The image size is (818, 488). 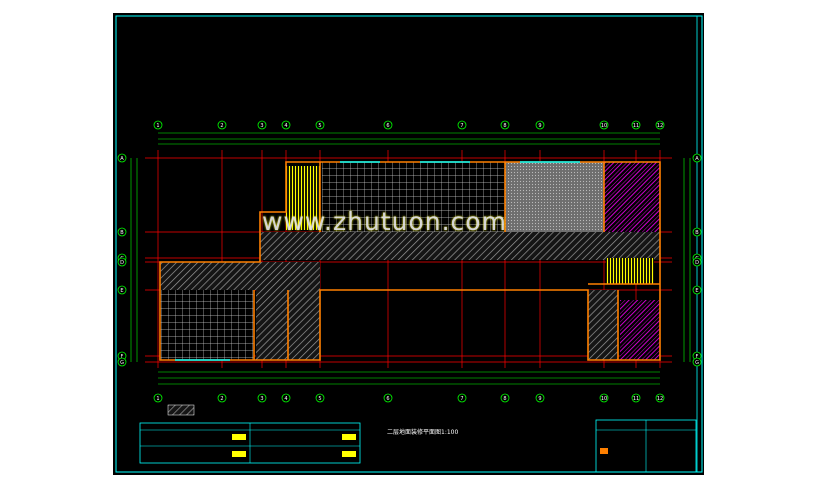 What do you see at coordinates (181, 410) in the screenshot?
I see `hatch-sample` at bounding box center [181, 410].